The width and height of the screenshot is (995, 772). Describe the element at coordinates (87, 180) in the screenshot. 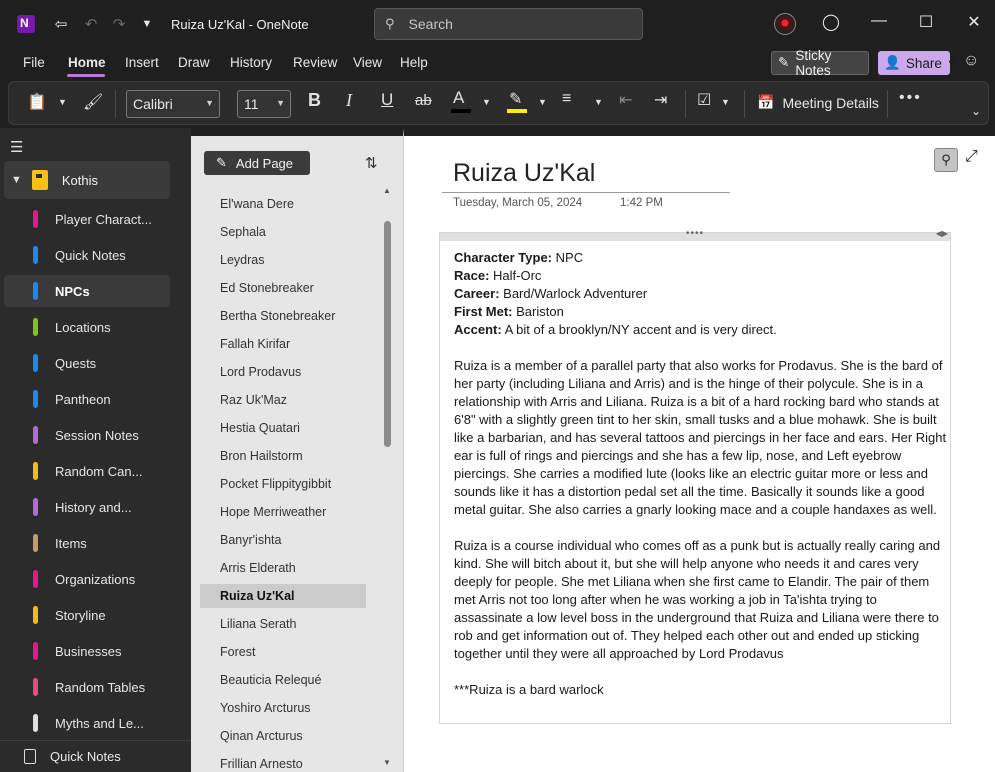

I see `notebook-selector: ▼ Kothis` at that location.